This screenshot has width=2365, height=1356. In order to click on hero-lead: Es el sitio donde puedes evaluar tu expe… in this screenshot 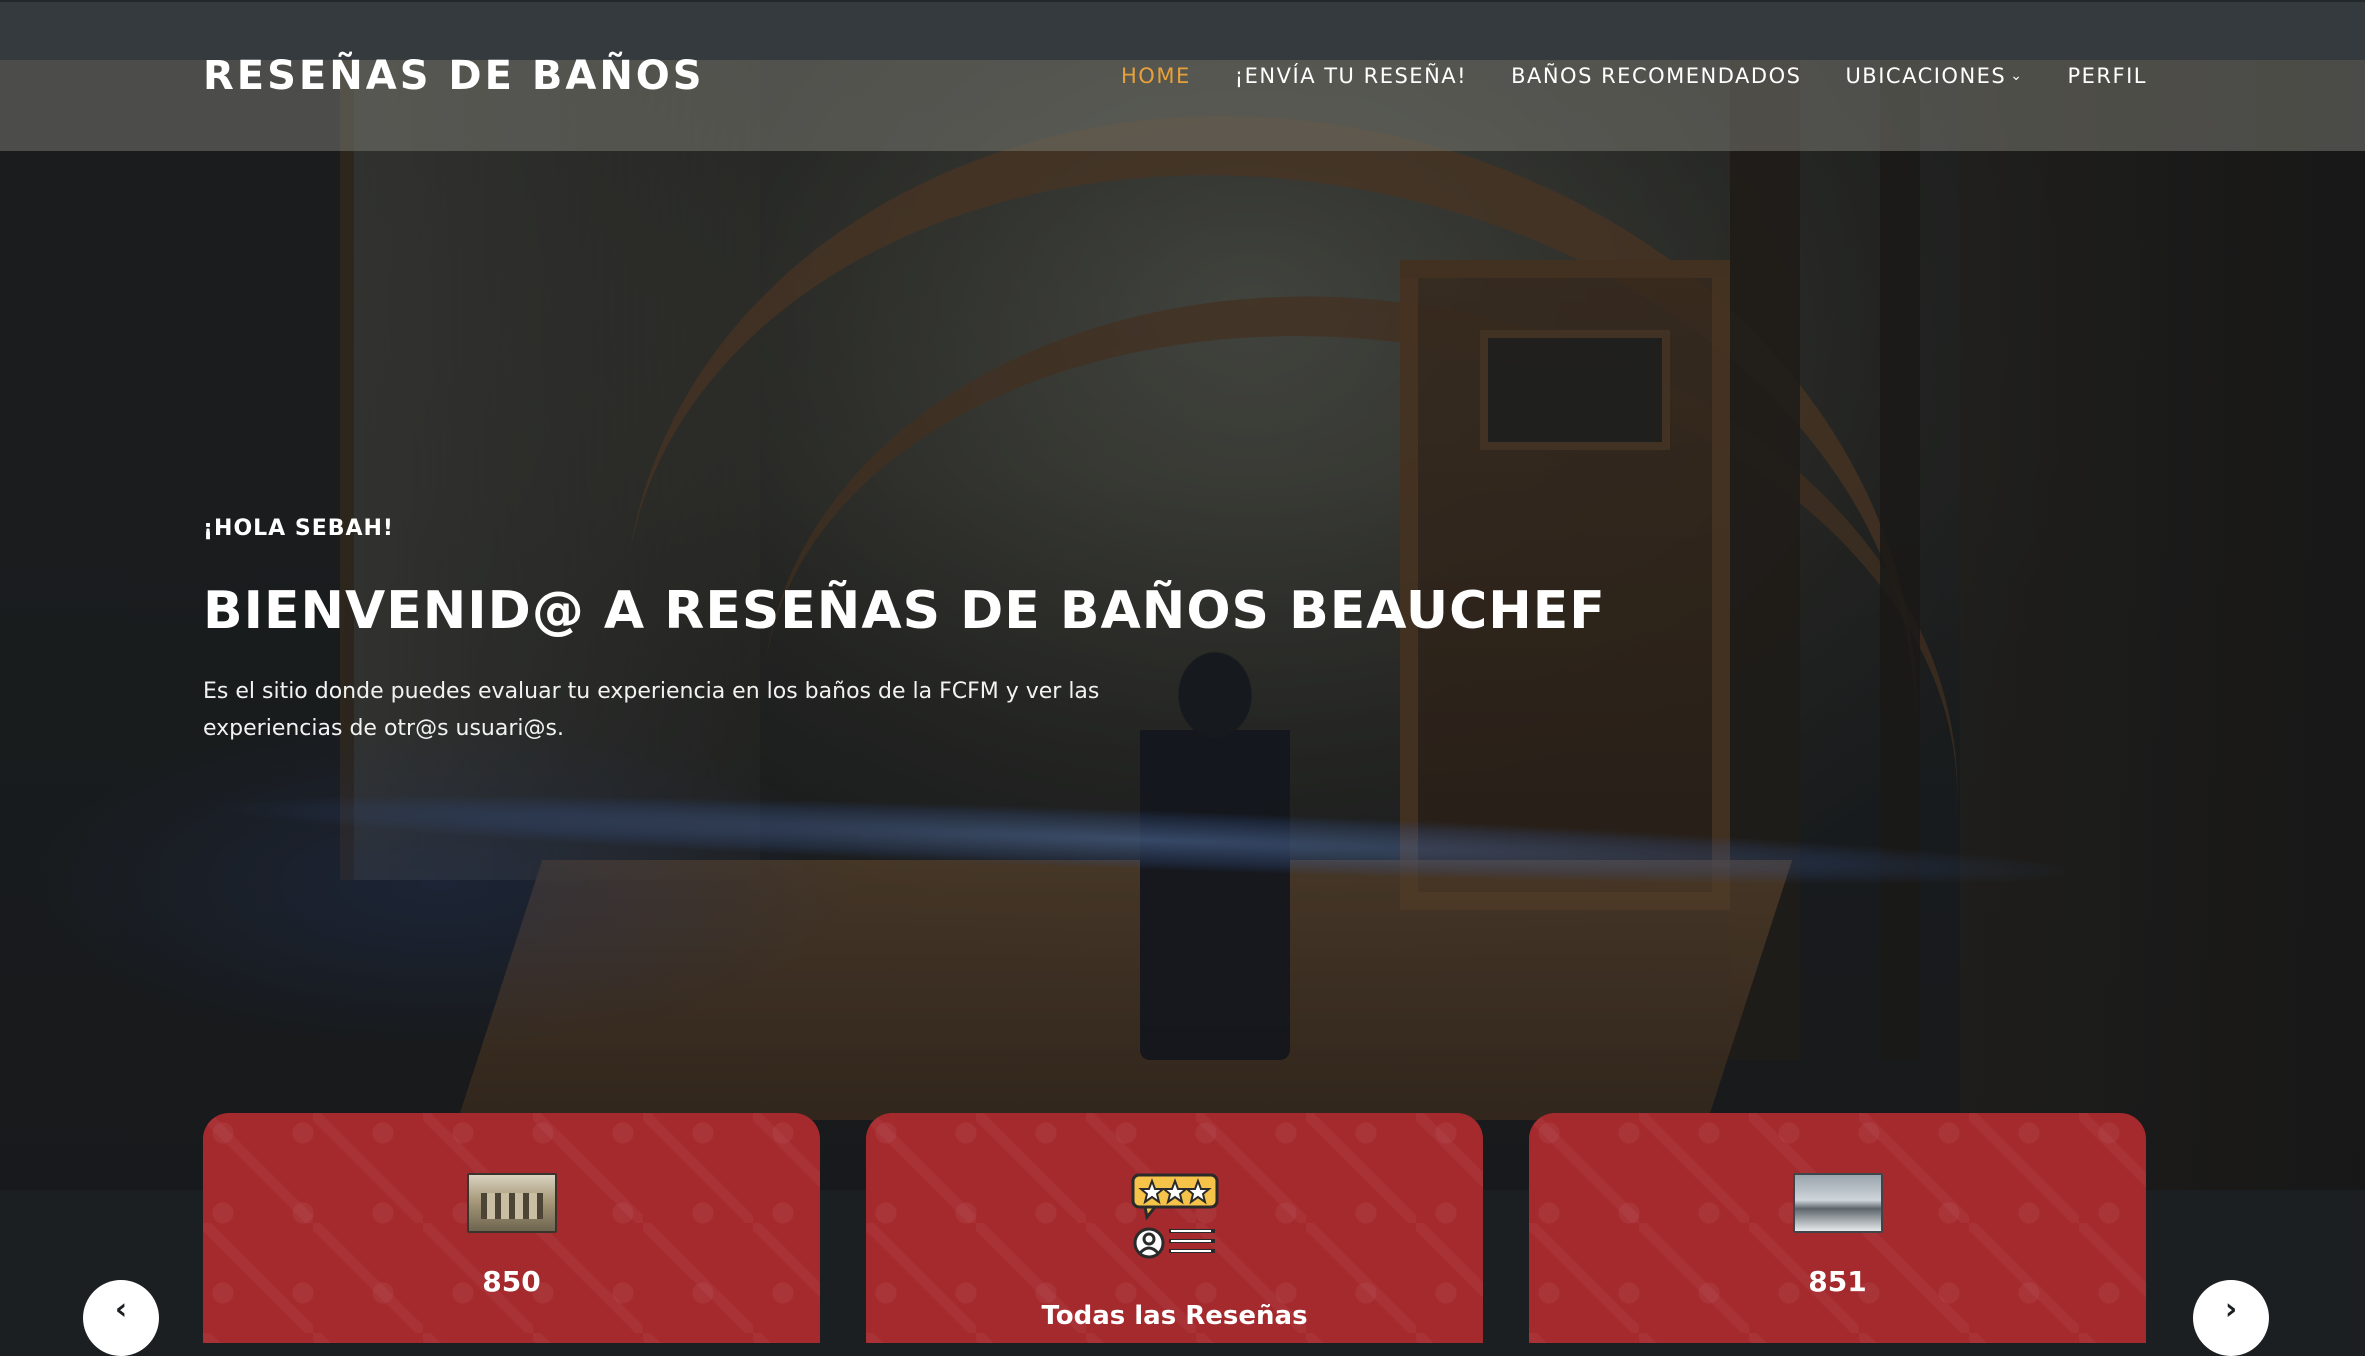, I will do `click(651, 710)`.